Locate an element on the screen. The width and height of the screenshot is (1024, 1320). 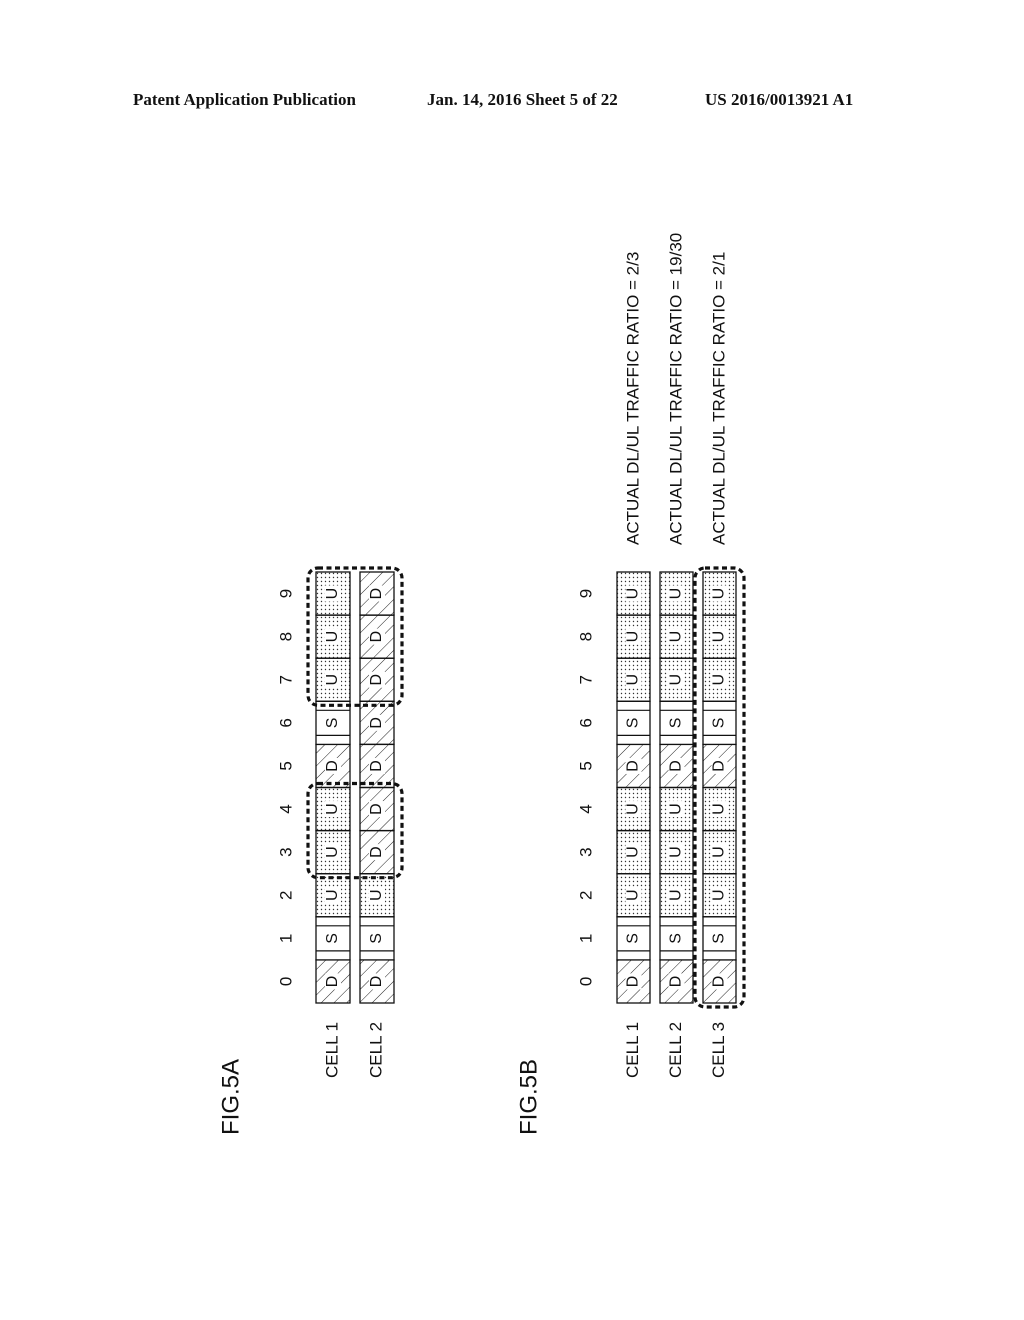
traffic-ratio-label: ACTUAL DL/UL TRAFFIC RATIO = 19/30 is located at coordinates (675, 389).